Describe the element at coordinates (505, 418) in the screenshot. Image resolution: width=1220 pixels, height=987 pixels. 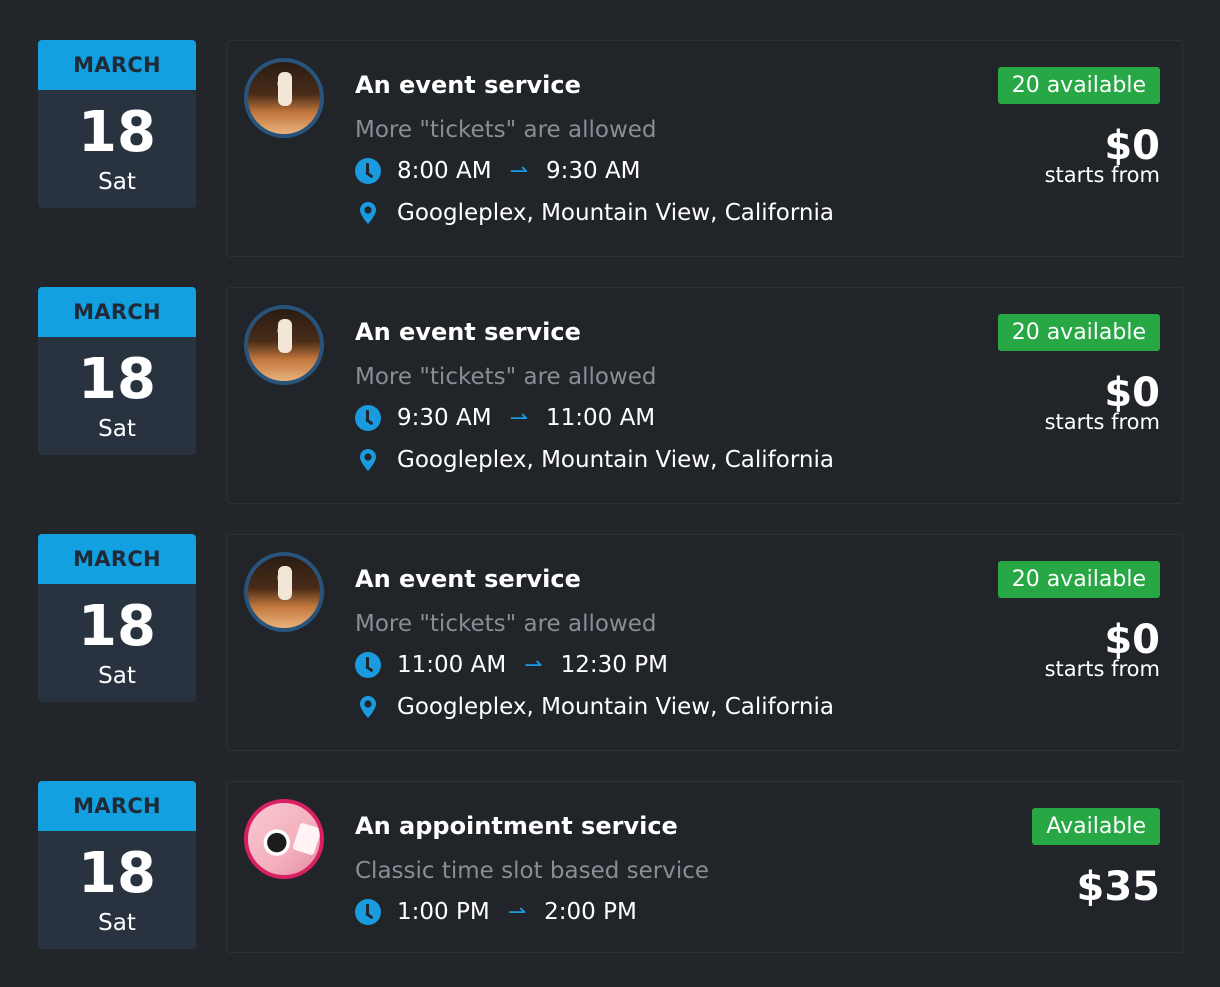
I see `time-range: 9:30 AM ⇀ 11:00 AM` at that location.